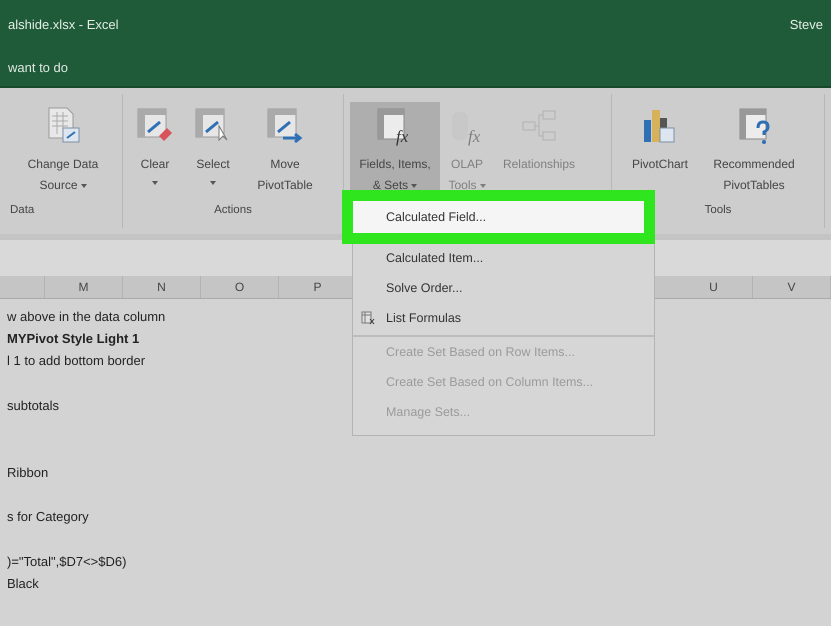 Image resolution: width=831 pixels, height=626 pixels. What do you see at coordinates (48, 516) in the screenshot?
I see `cell-text: s for Category` at bounding box center [48, 516].